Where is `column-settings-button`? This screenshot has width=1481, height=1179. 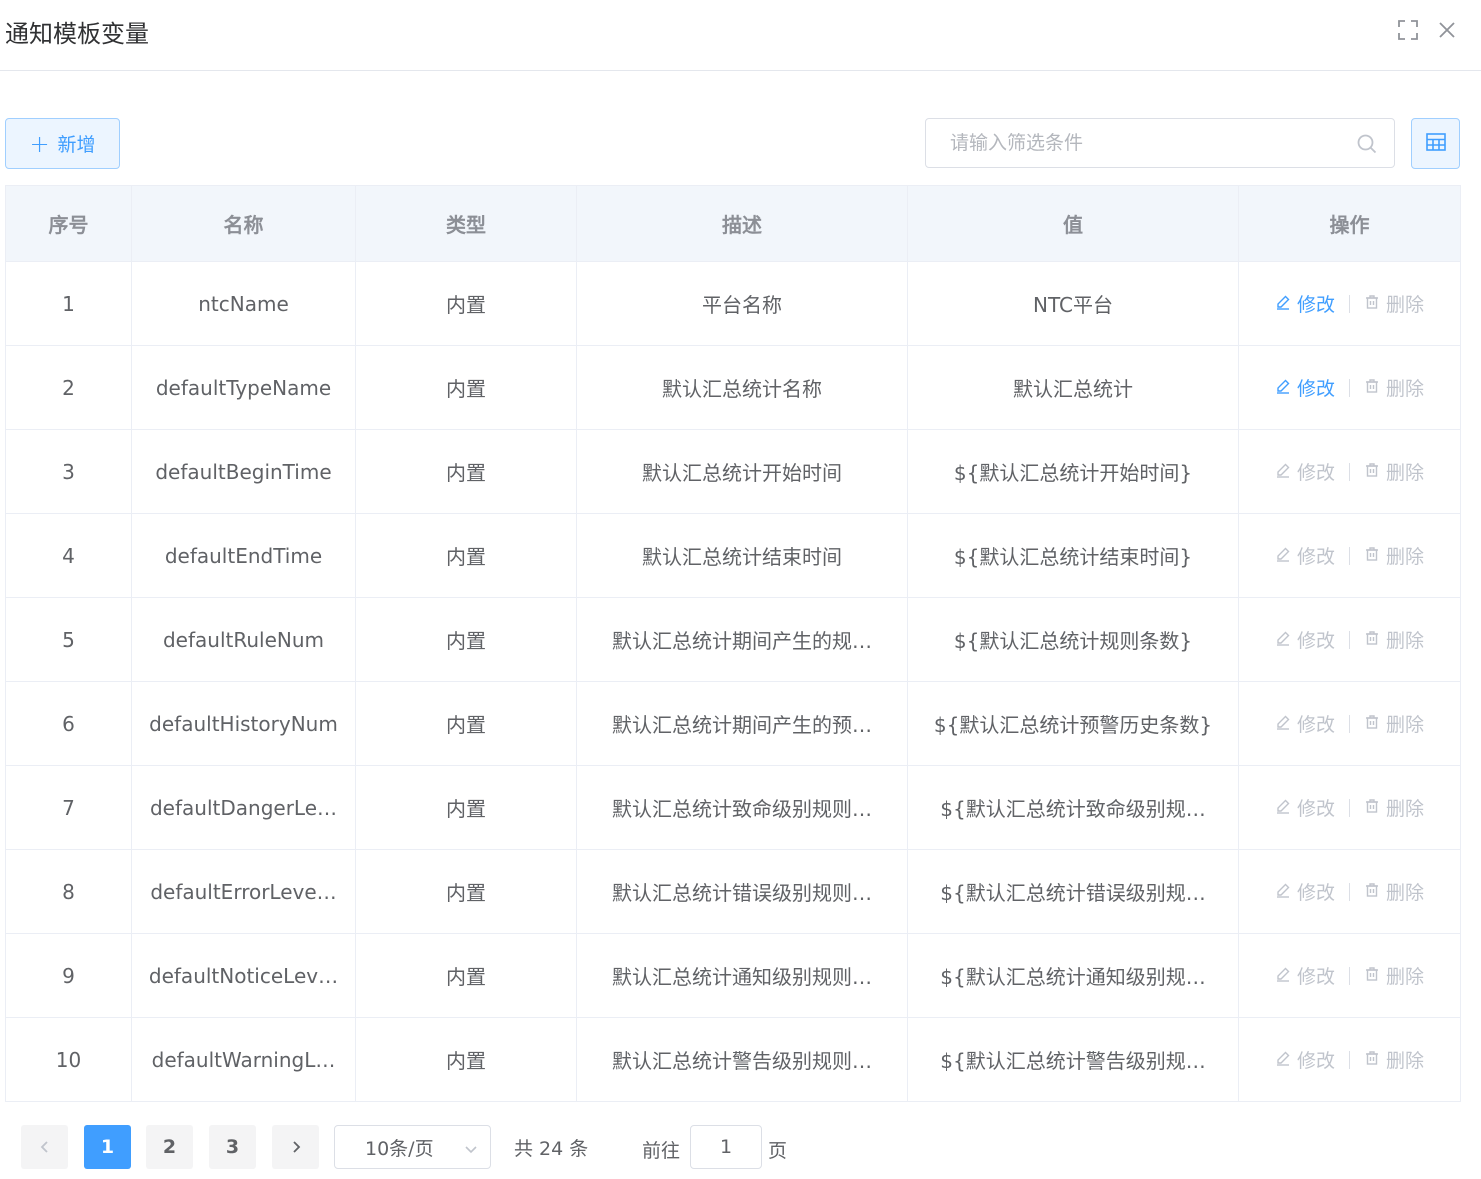
column-settings-button is located at coordinates (1435, 143).